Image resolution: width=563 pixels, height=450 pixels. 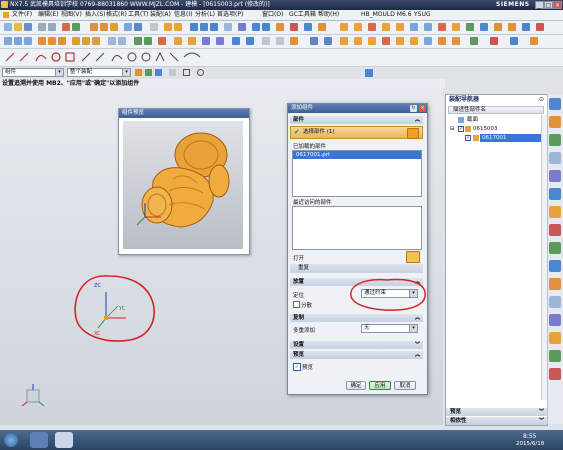 I want to click on repeat-row: 重复, so click(x=356, y=268).